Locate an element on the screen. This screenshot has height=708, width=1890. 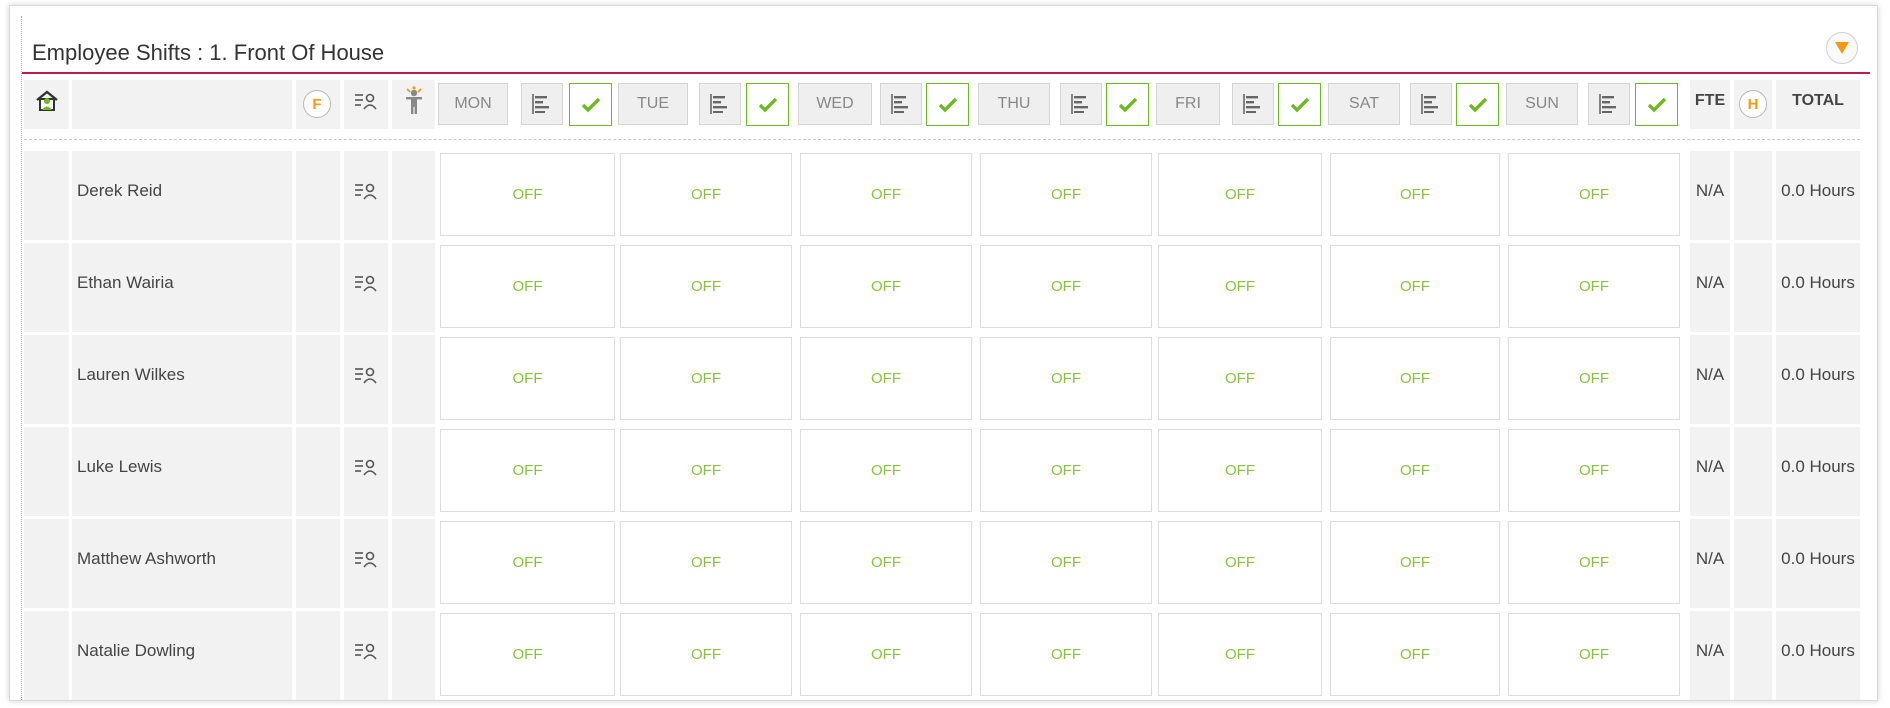
day-header-sat: SAT is located at coordinates (1364, 104).